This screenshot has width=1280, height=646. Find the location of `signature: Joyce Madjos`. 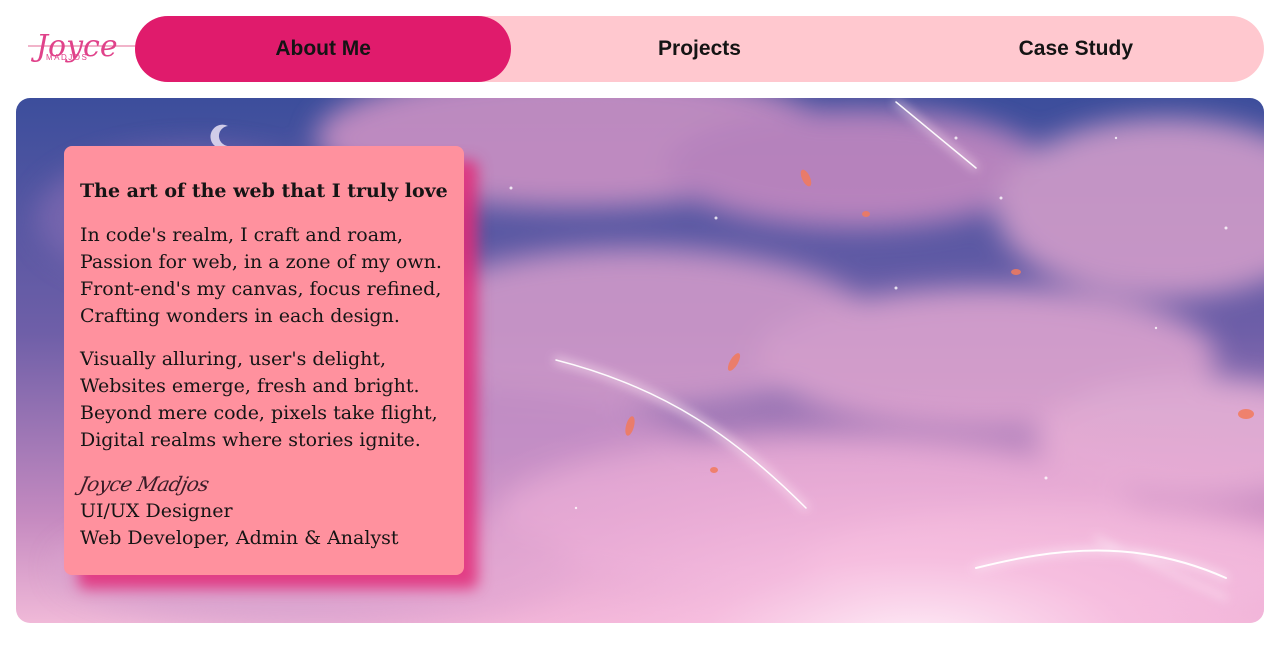

signature: Joyce Madjos is located at coordinates (144, 484).